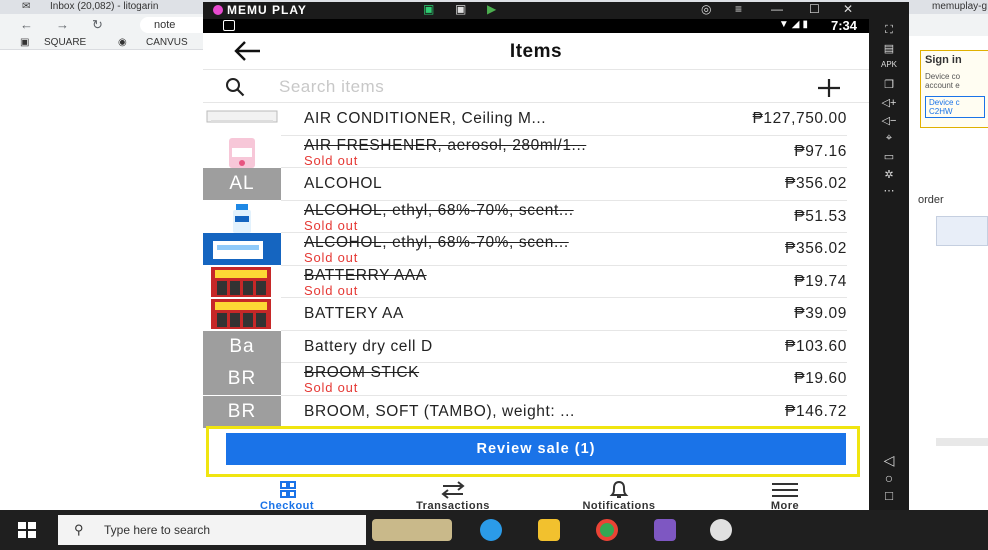  Describe the element at coordinates (365, 275) in the screenshot. I see `item-name: BATTERRY AAA` at that location.